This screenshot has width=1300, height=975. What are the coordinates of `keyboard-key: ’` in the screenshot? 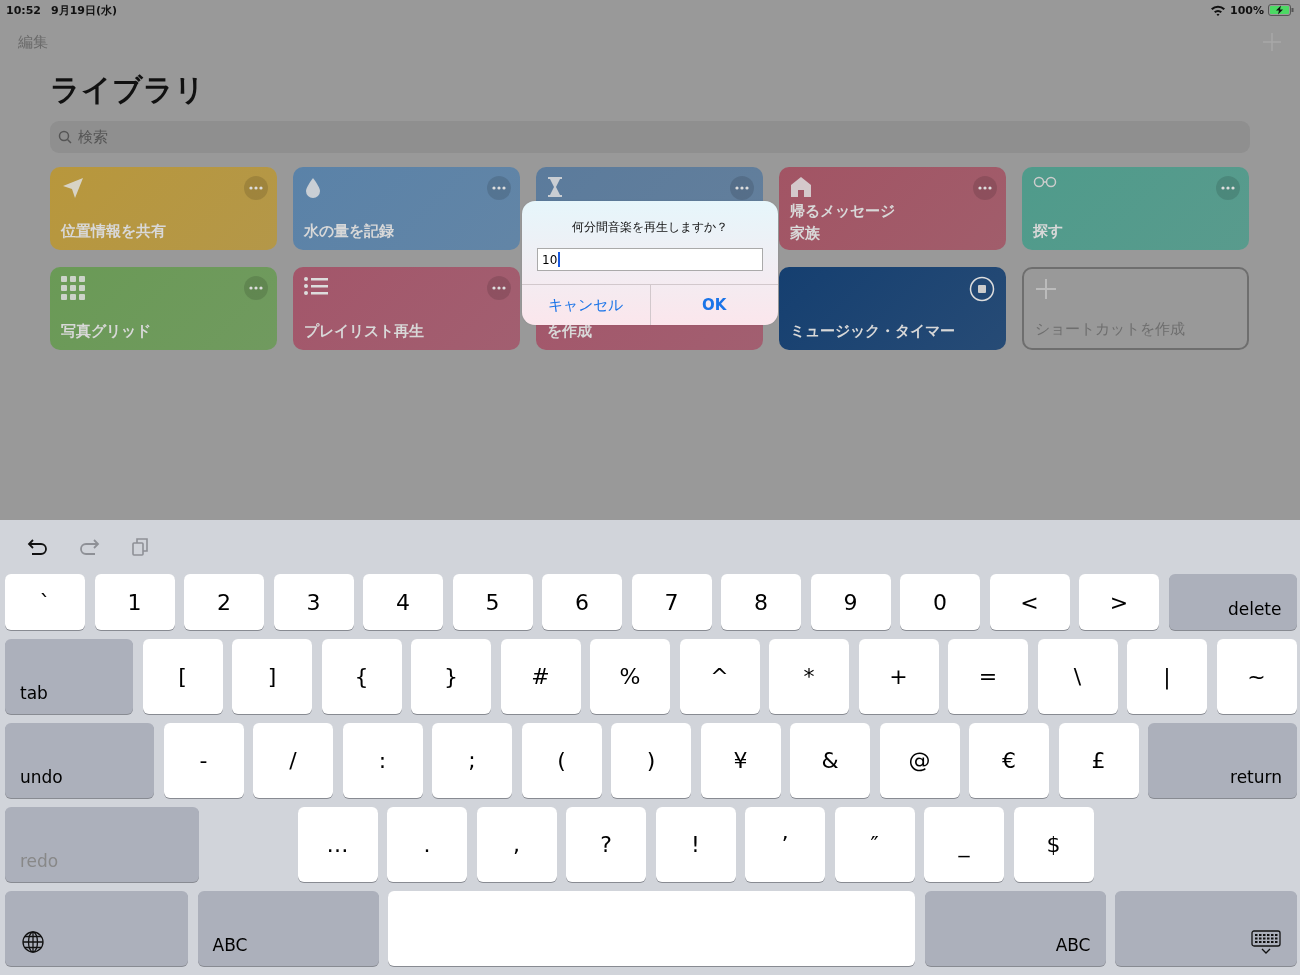 It's located at (785, 844).